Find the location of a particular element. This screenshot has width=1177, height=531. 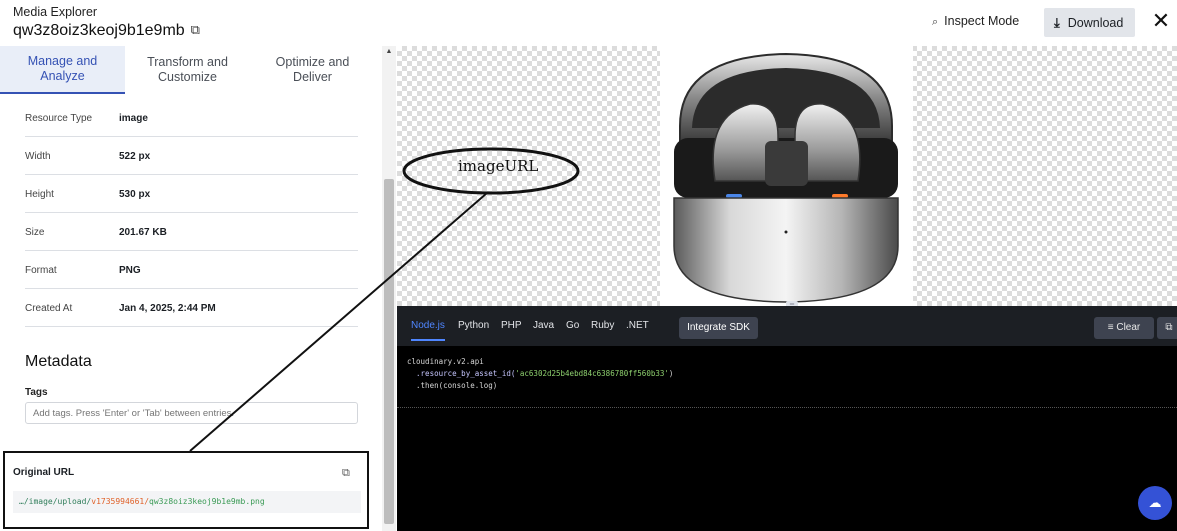

download-icon: ⤓ is located at coordinates (1057, 22).